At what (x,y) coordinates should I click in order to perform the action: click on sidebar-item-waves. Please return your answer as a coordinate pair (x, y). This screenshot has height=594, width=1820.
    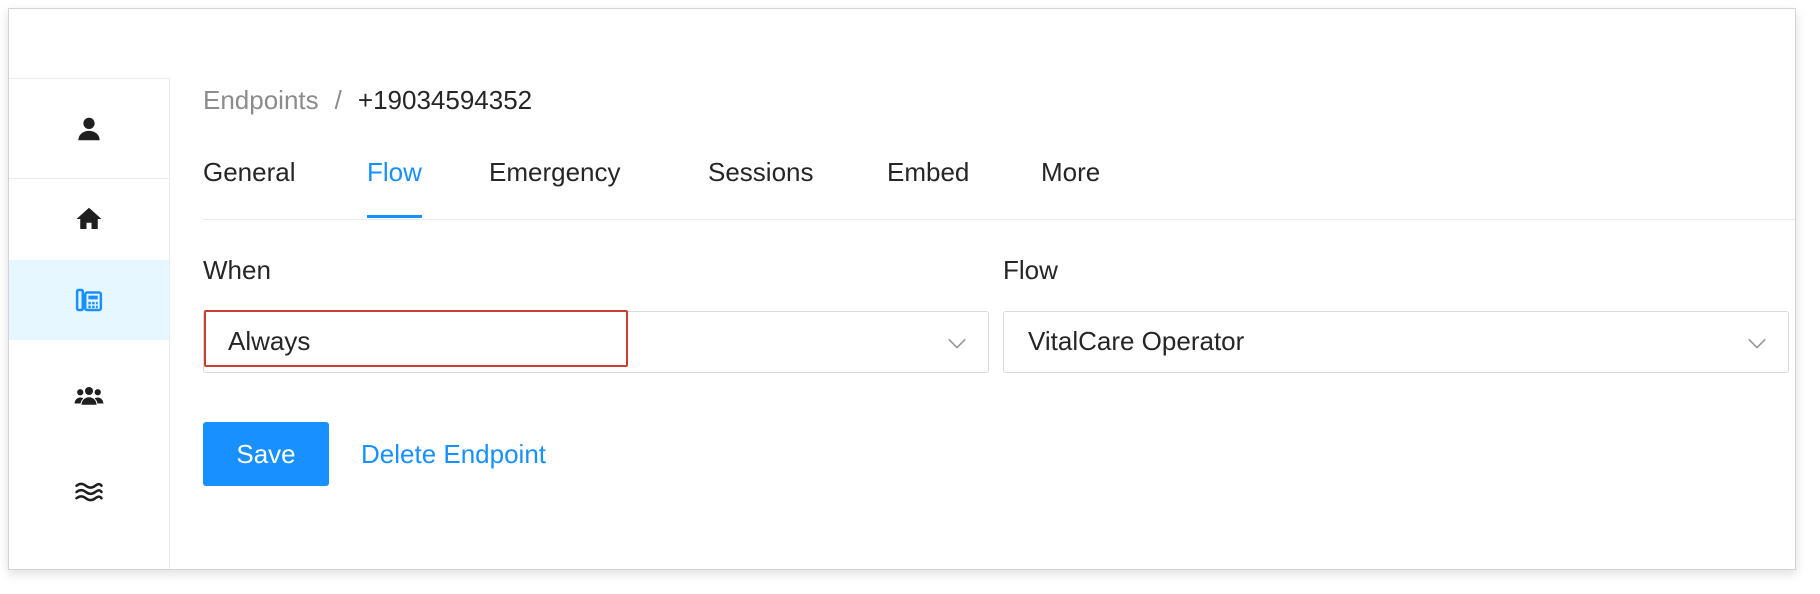
    Looking at the image, I should click on (89, 492).